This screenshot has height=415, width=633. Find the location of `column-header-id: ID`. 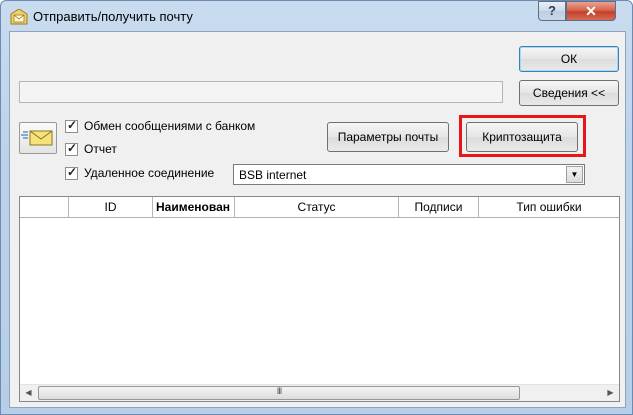

column-header-id: ID is located at coordinates (111, 207).